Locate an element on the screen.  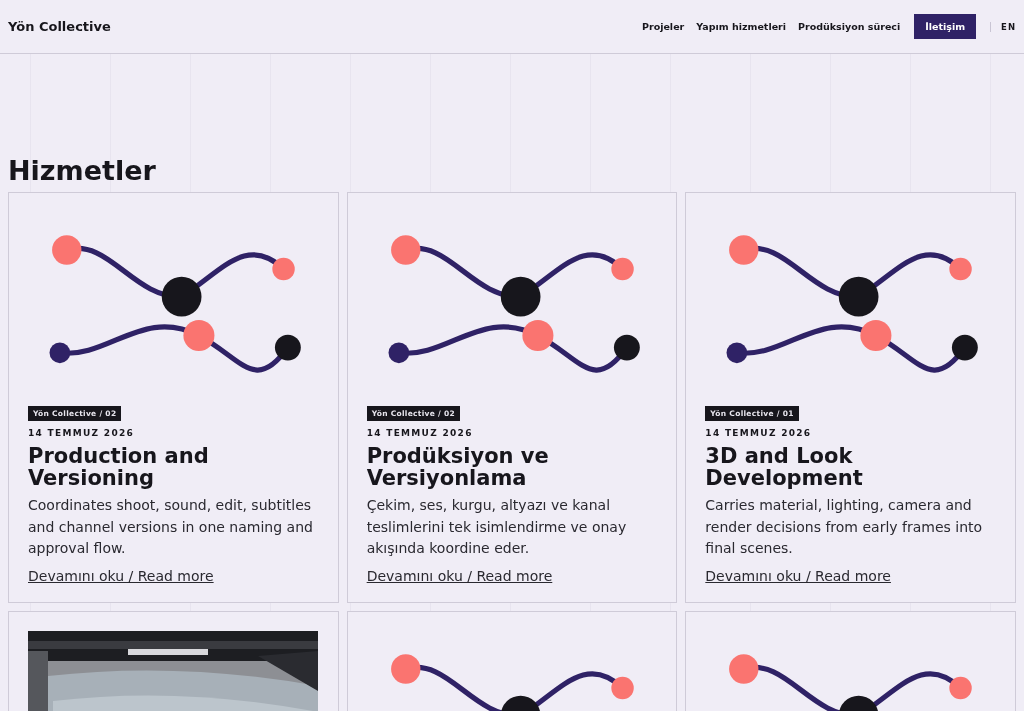
nav-link: Yapım hizmetleri is located at coordinates (741, 26).